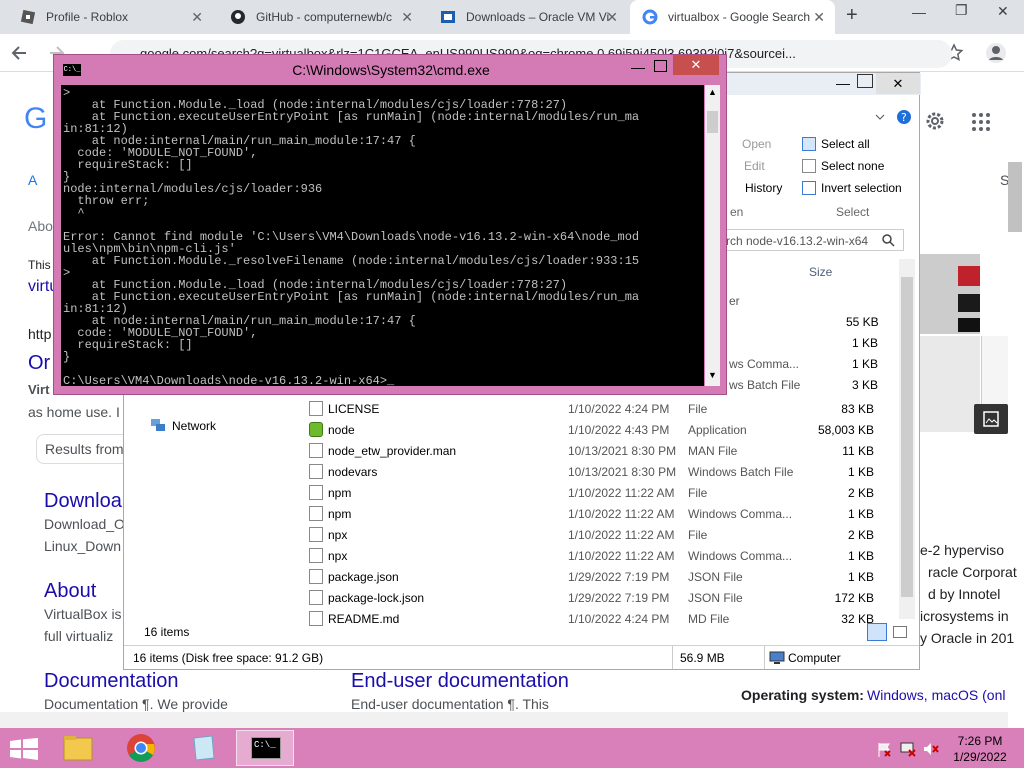 This screenshot has height=768, width=1024. I want to click on taskbar-cmd: C:\_, so click(265, 748).